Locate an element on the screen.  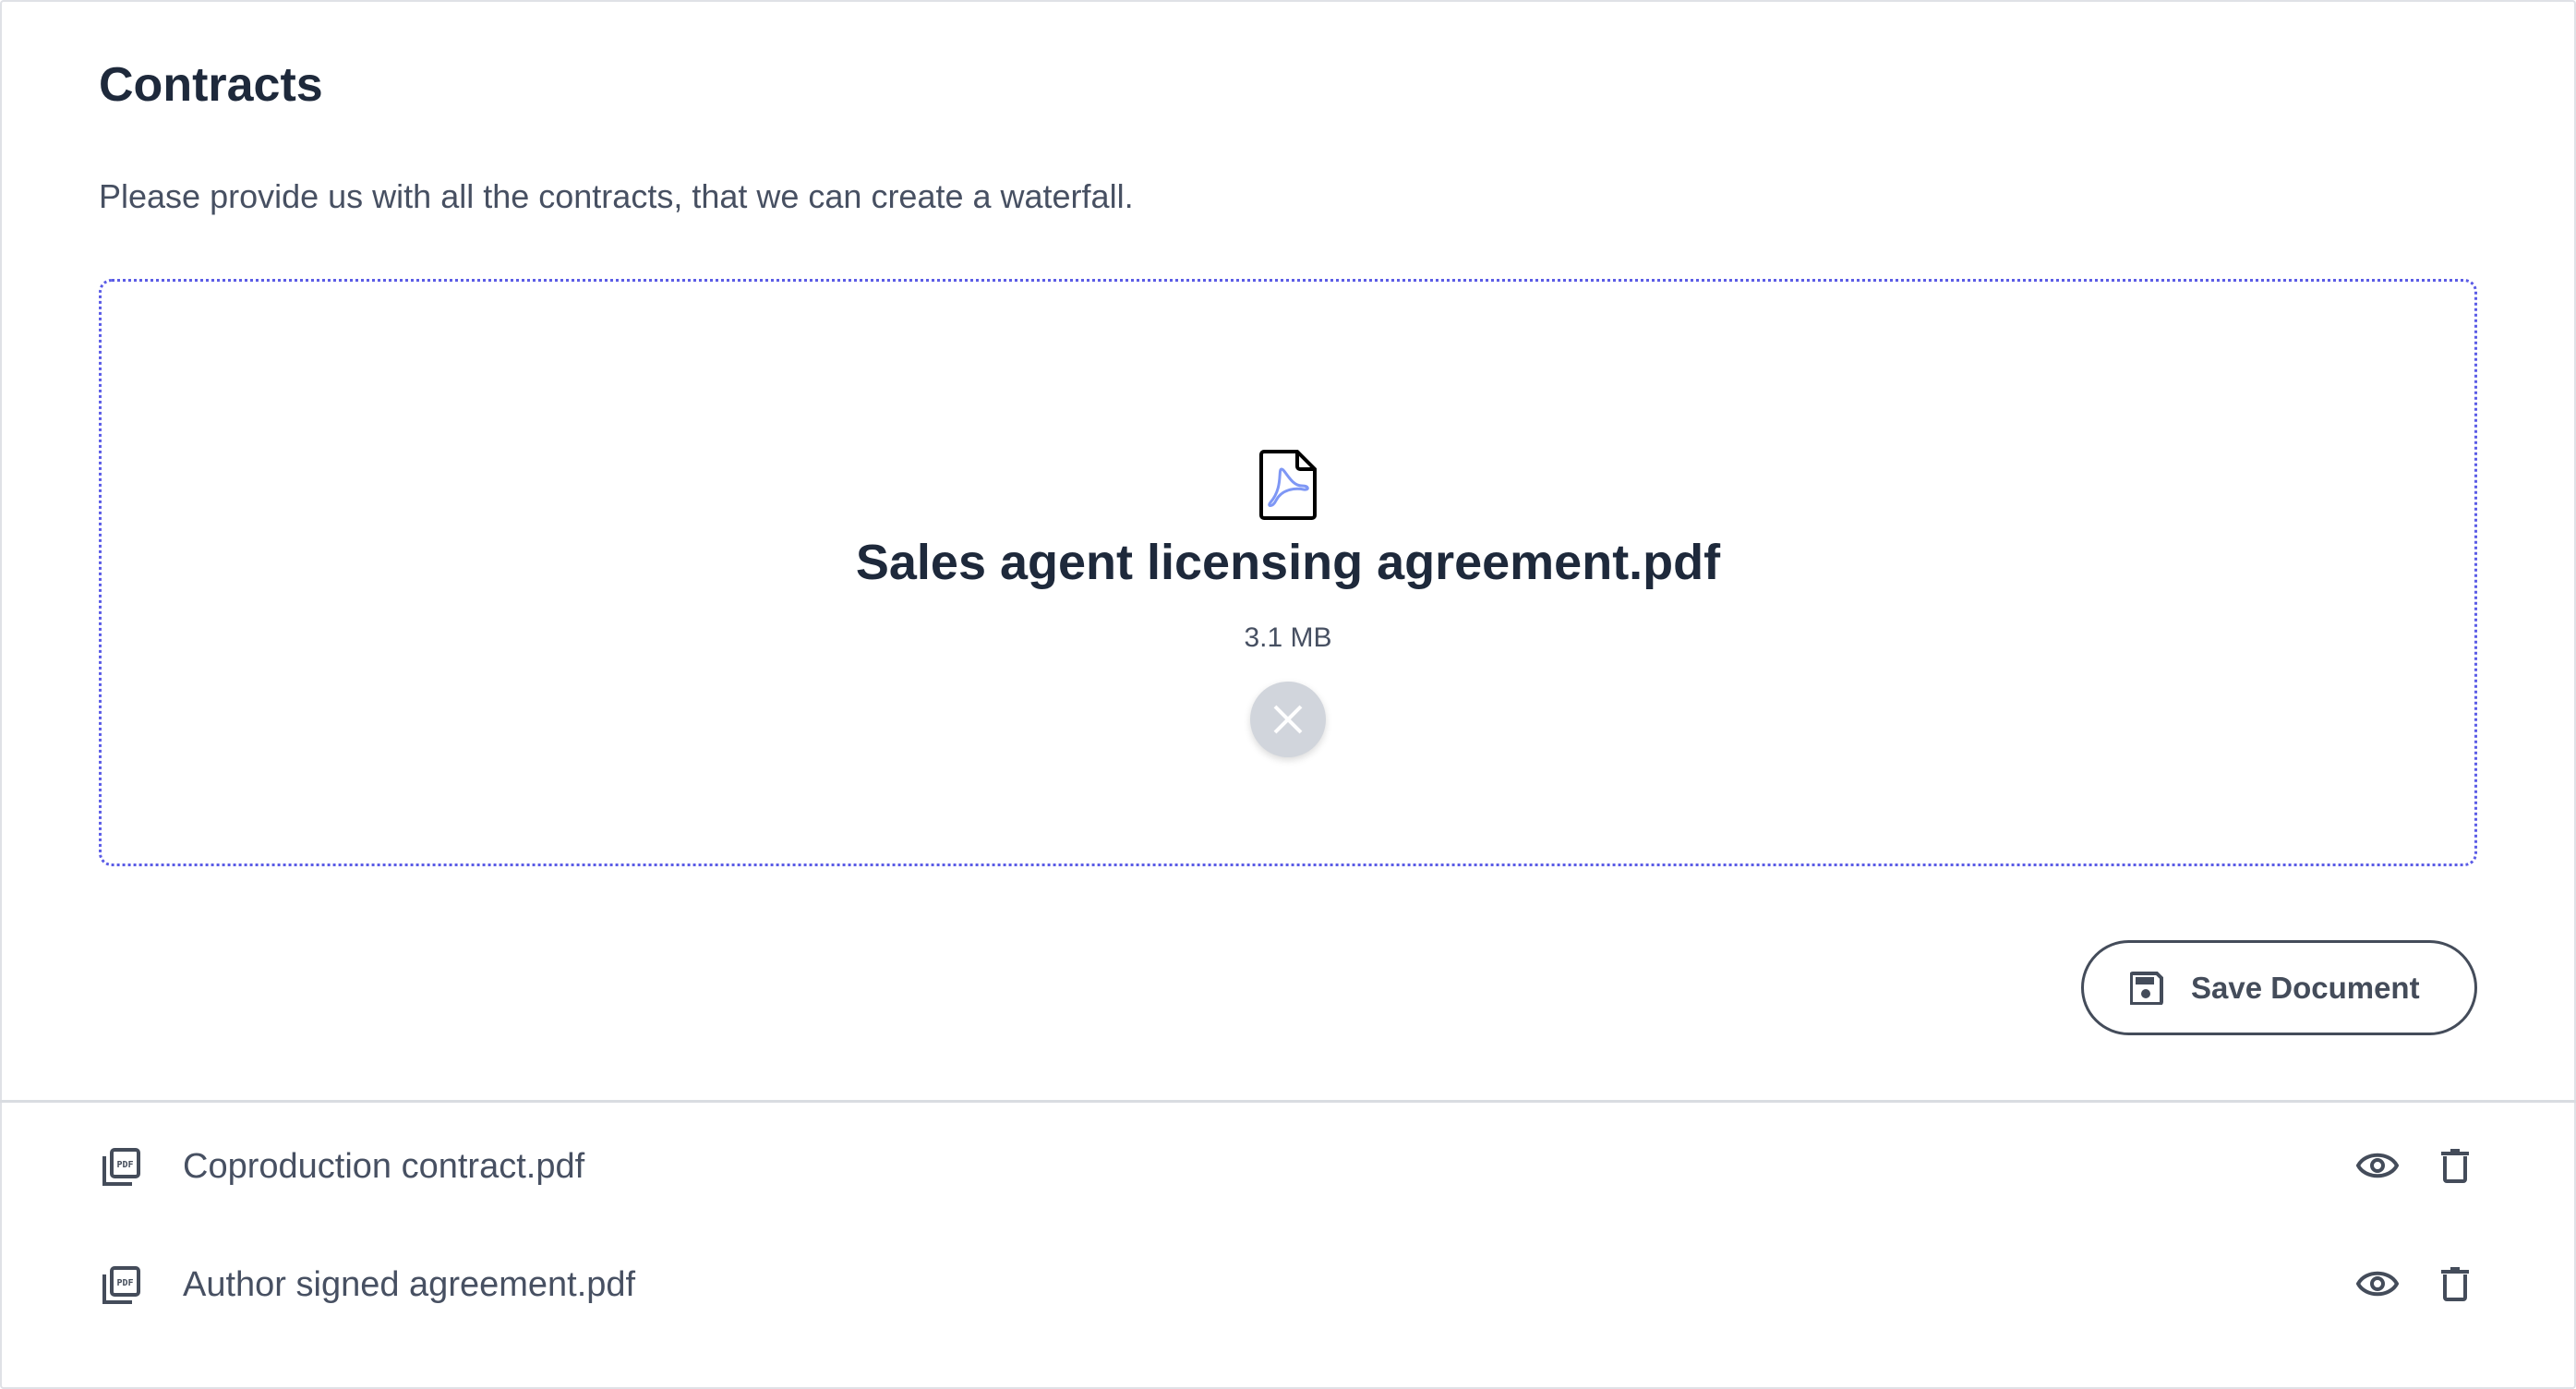
remove-file-button is located at coordinates (1288, 719).